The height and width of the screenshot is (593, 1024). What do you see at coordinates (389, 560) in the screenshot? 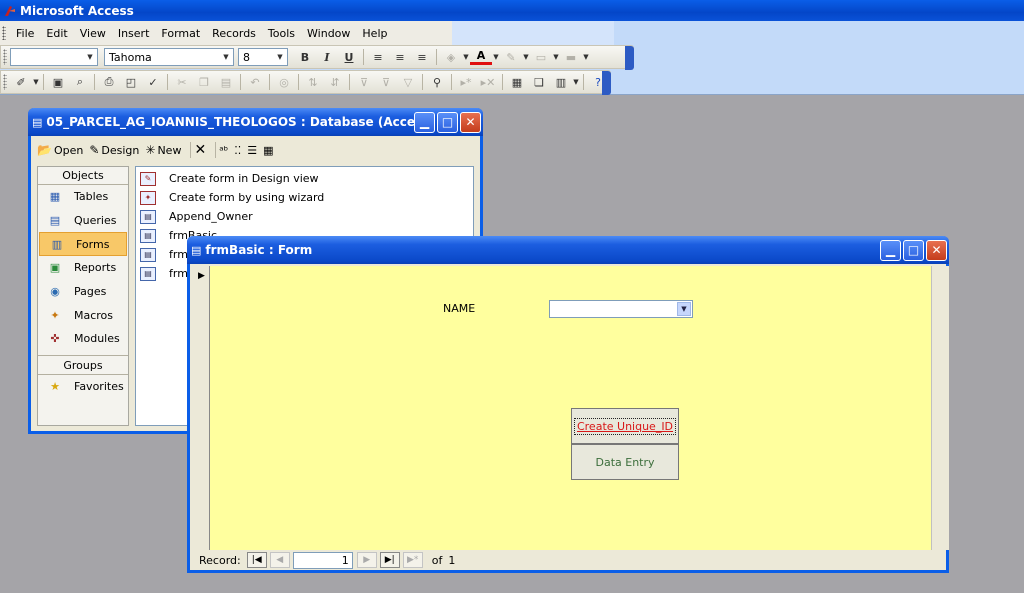
I see `last-record-button: ▶|` at bounding box center [389, 560].